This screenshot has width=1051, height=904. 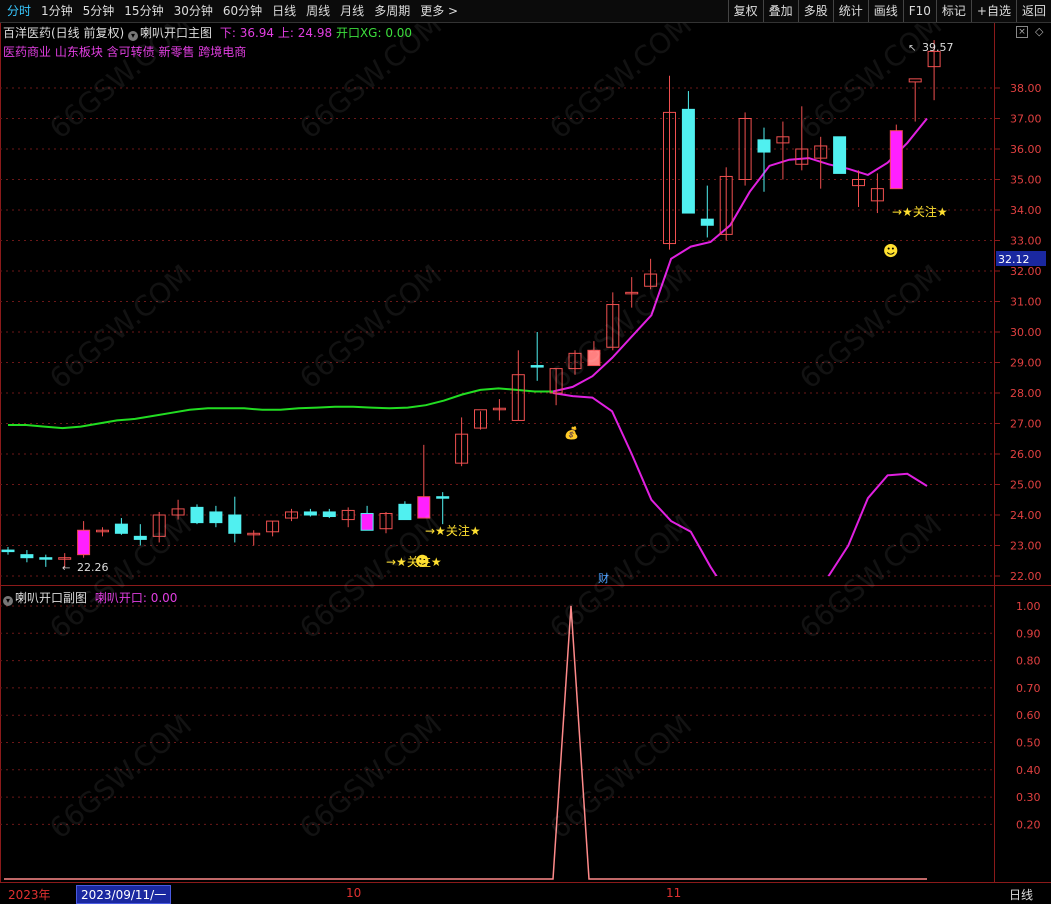 I want to click on cursor-date-label: 2023/09/11/一, so click(x=124, y=894).